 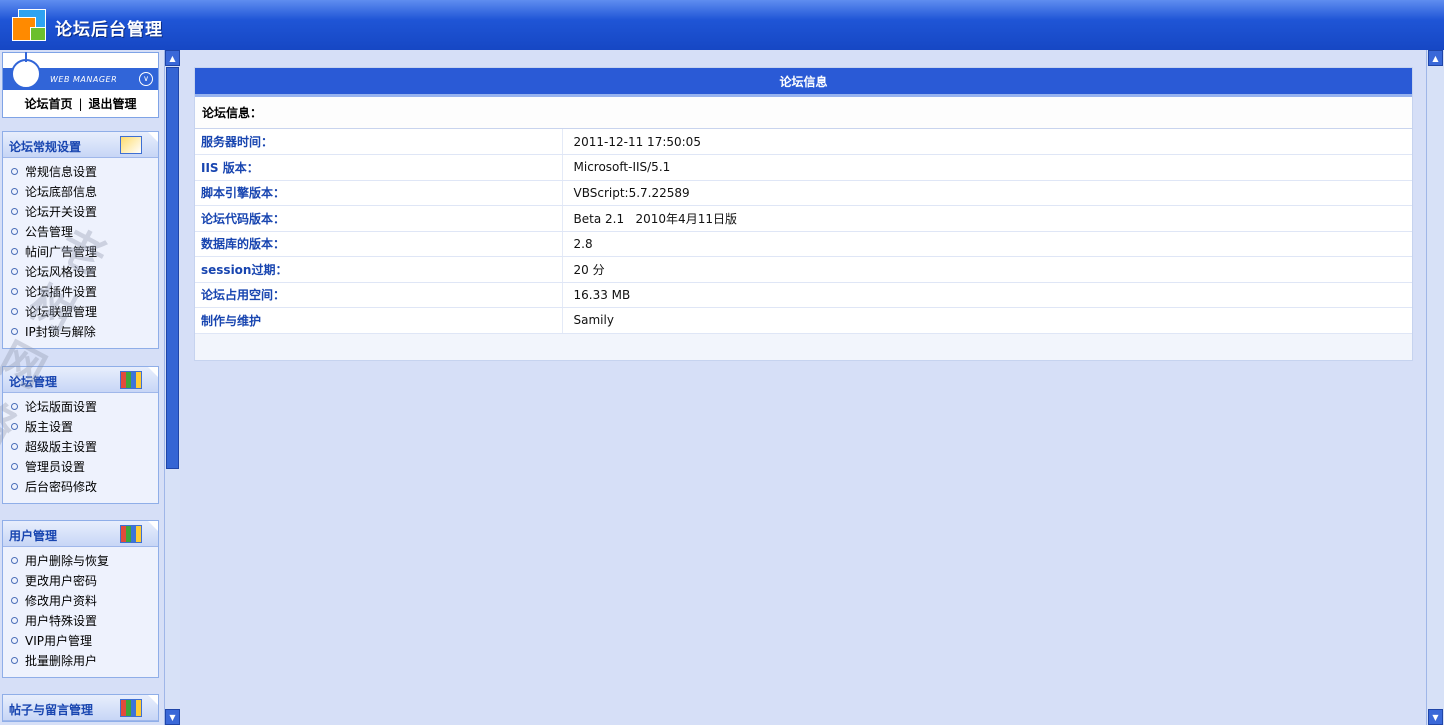 I want to click on table-row: 脚本引擎版本： VBScript:5.7.22589, so click(x=803, y=193).